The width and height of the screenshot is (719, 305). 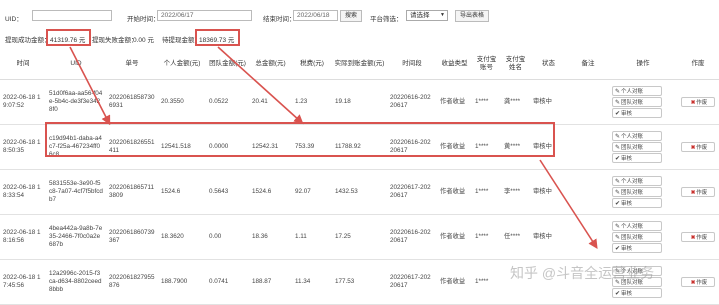 What do you see at coordinates (300, 139) in the screenshot?
I see `row-highlight` at bounding box center [300, 139].